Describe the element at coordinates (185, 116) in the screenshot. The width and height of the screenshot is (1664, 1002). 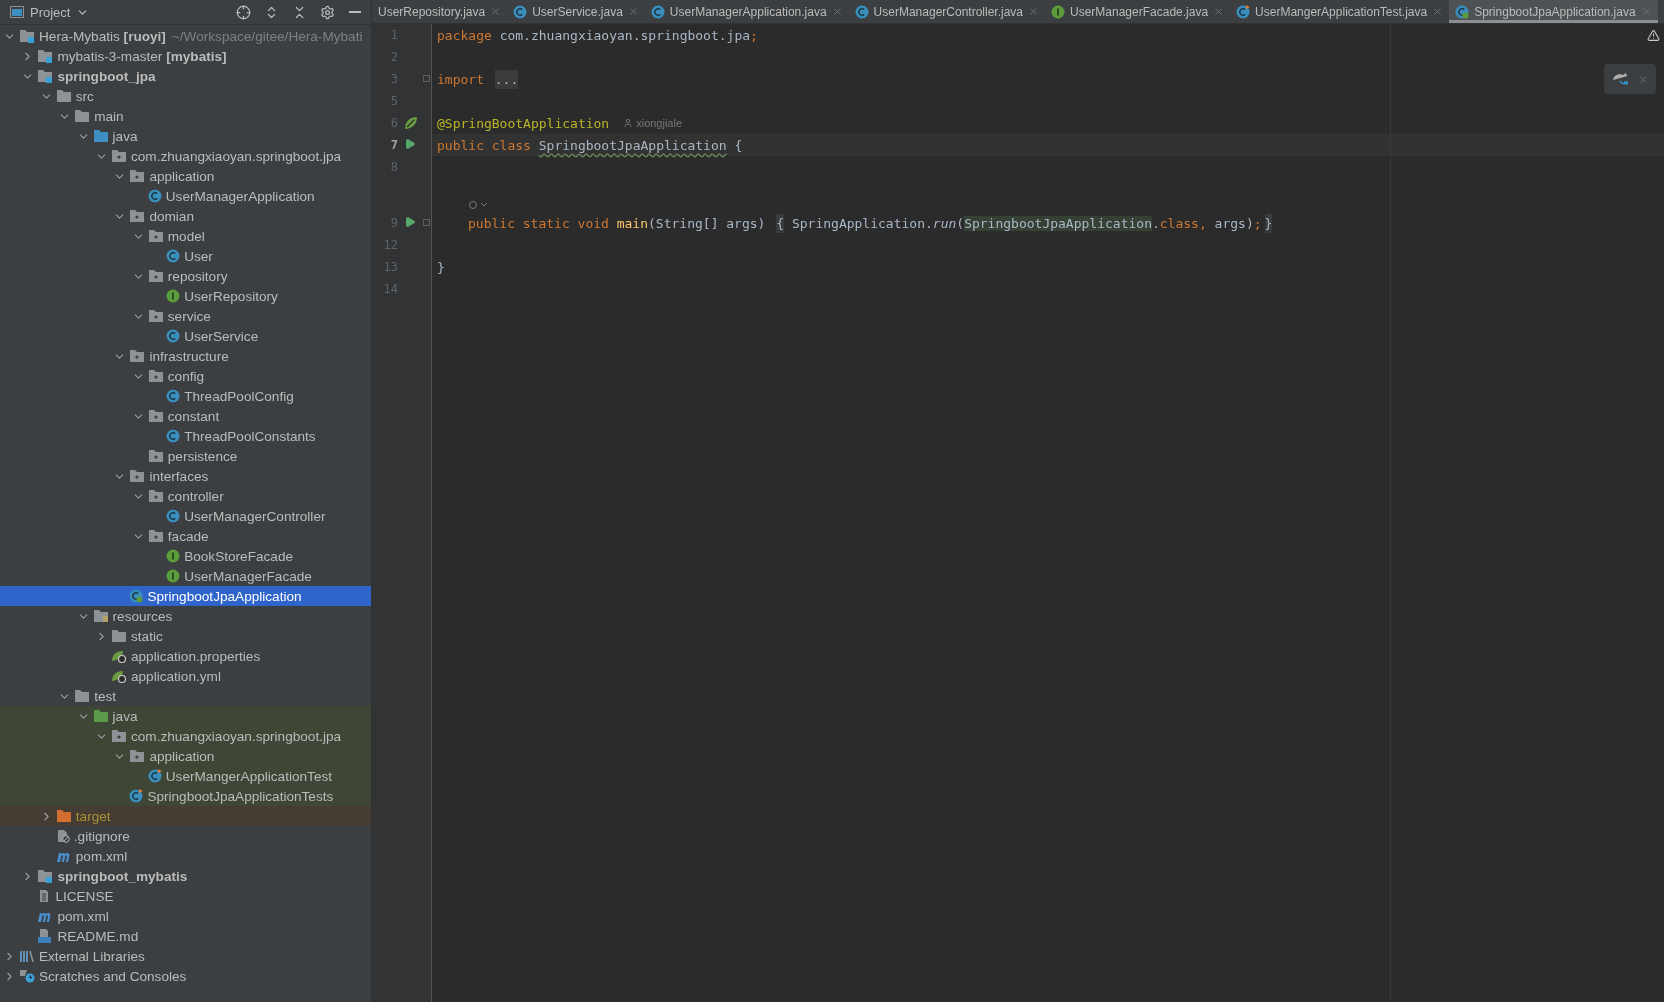
I see `tree-item: main` at that location.